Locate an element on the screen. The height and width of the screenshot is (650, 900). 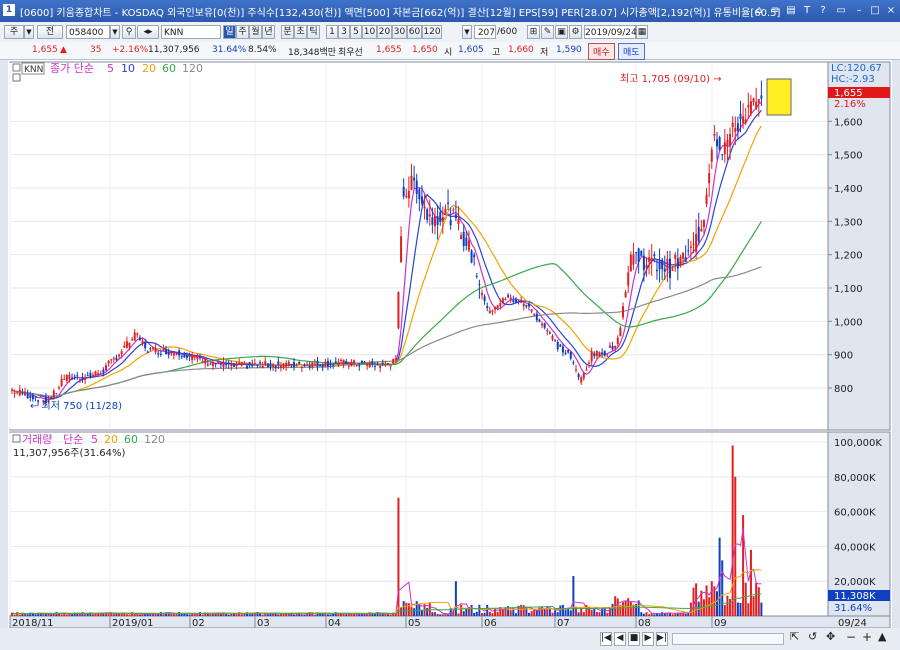
print-icon: ▤ is located at coordinates (791, 10).